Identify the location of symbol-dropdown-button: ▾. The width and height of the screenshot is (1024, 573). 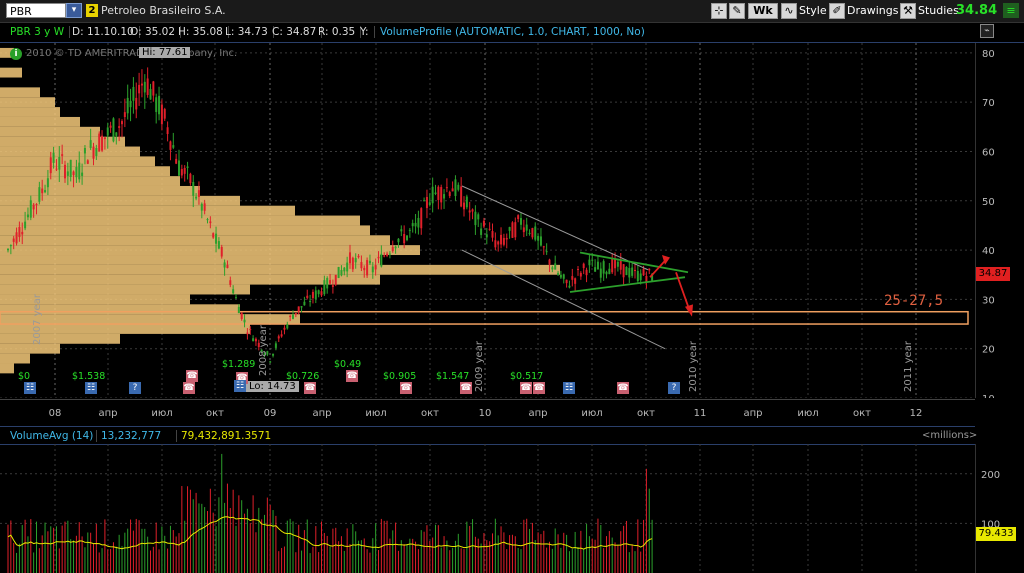
(74, 10).